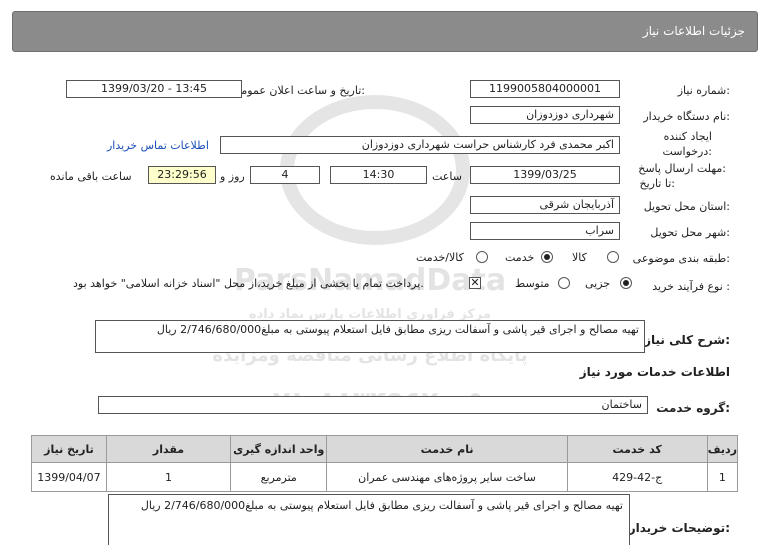 The width and height of the screenshot is (770, 545). What do you see at coordinates (693, 408) in the screenshot?
I see `service-group-label: گروه خدمت:` at bounding box center [693, 408].